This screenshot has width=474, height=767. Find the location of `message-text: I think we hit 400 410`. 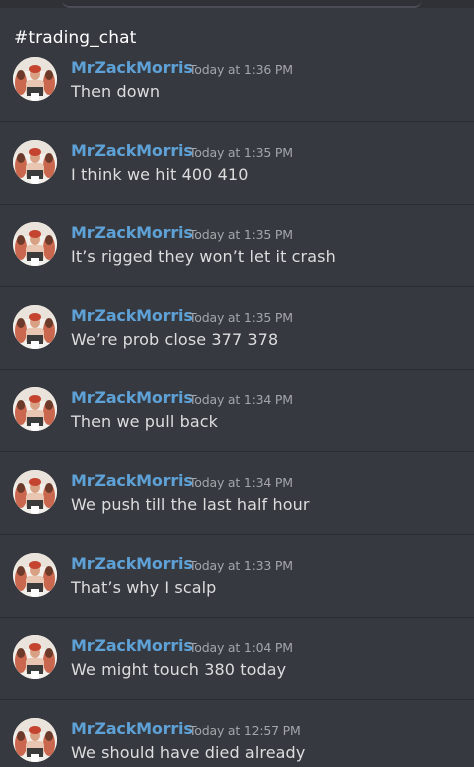

message-text: I think we hit 400 410 is located at coordinates (160, 174).